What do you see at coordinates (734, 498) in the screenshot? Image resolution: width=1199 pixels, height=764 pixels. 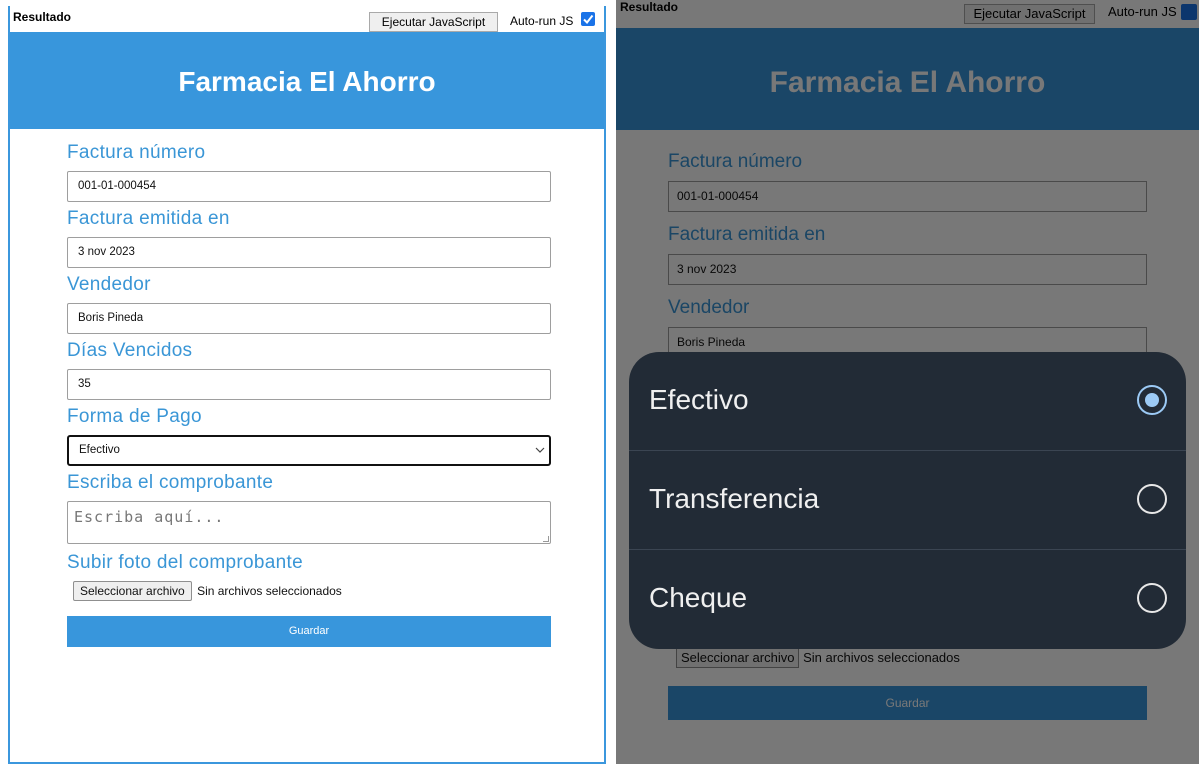 I see `picker-option-label: Transferencia` at bounding box center [734, 498].